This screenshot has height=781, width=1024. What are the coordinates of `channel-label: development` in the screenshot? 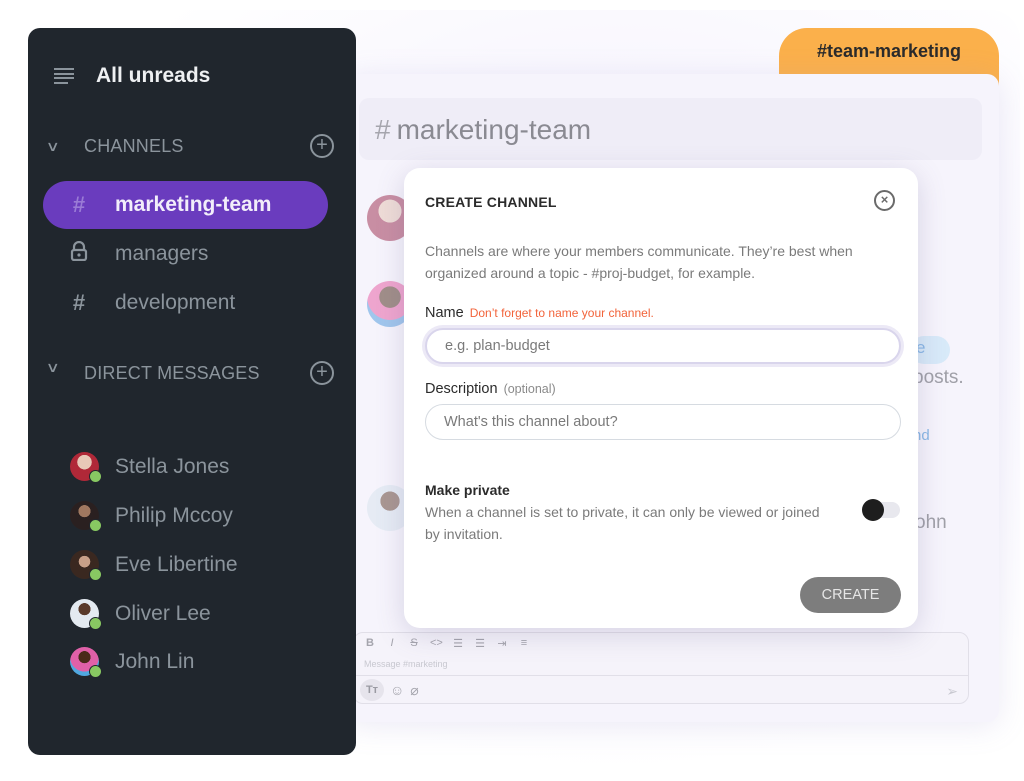 It's located at (175, 302).